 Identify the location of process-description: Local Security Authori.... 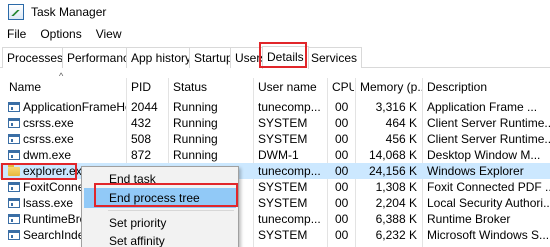
(488, 203).